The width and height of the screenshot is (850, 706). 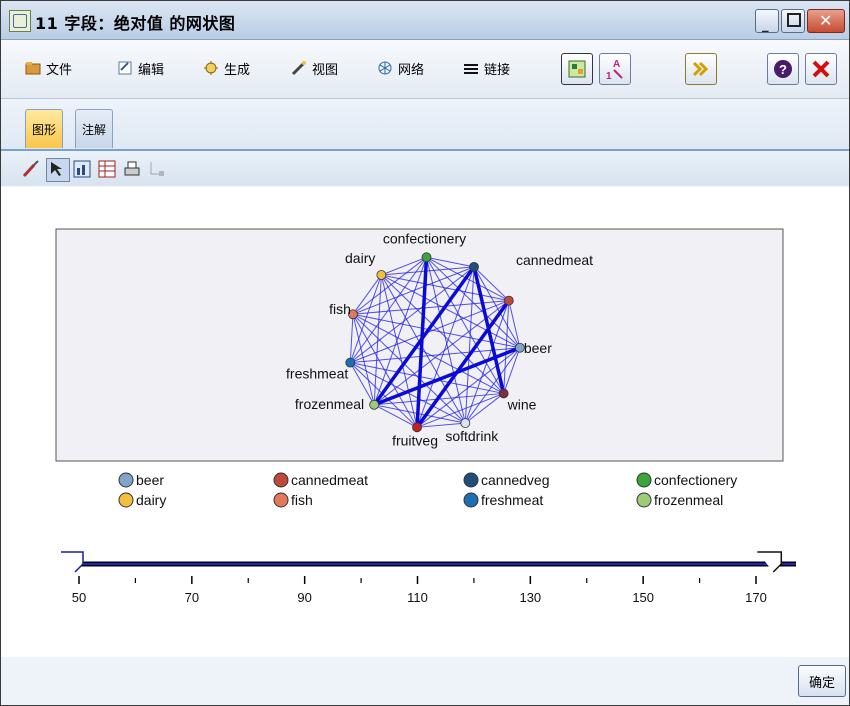 I want to click on slider-tick-label: 90, so click(x=304, y=597).